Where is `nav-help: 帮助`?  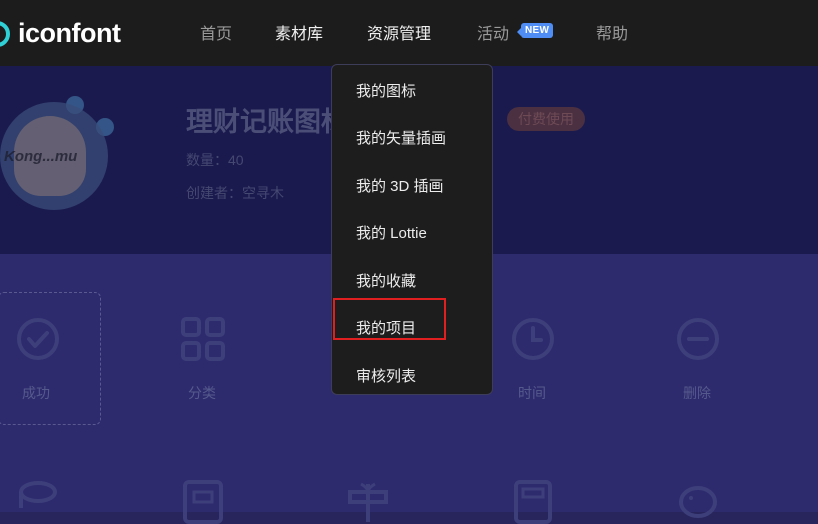 nav-help: 帮助 is located at coordinates (612, 32).